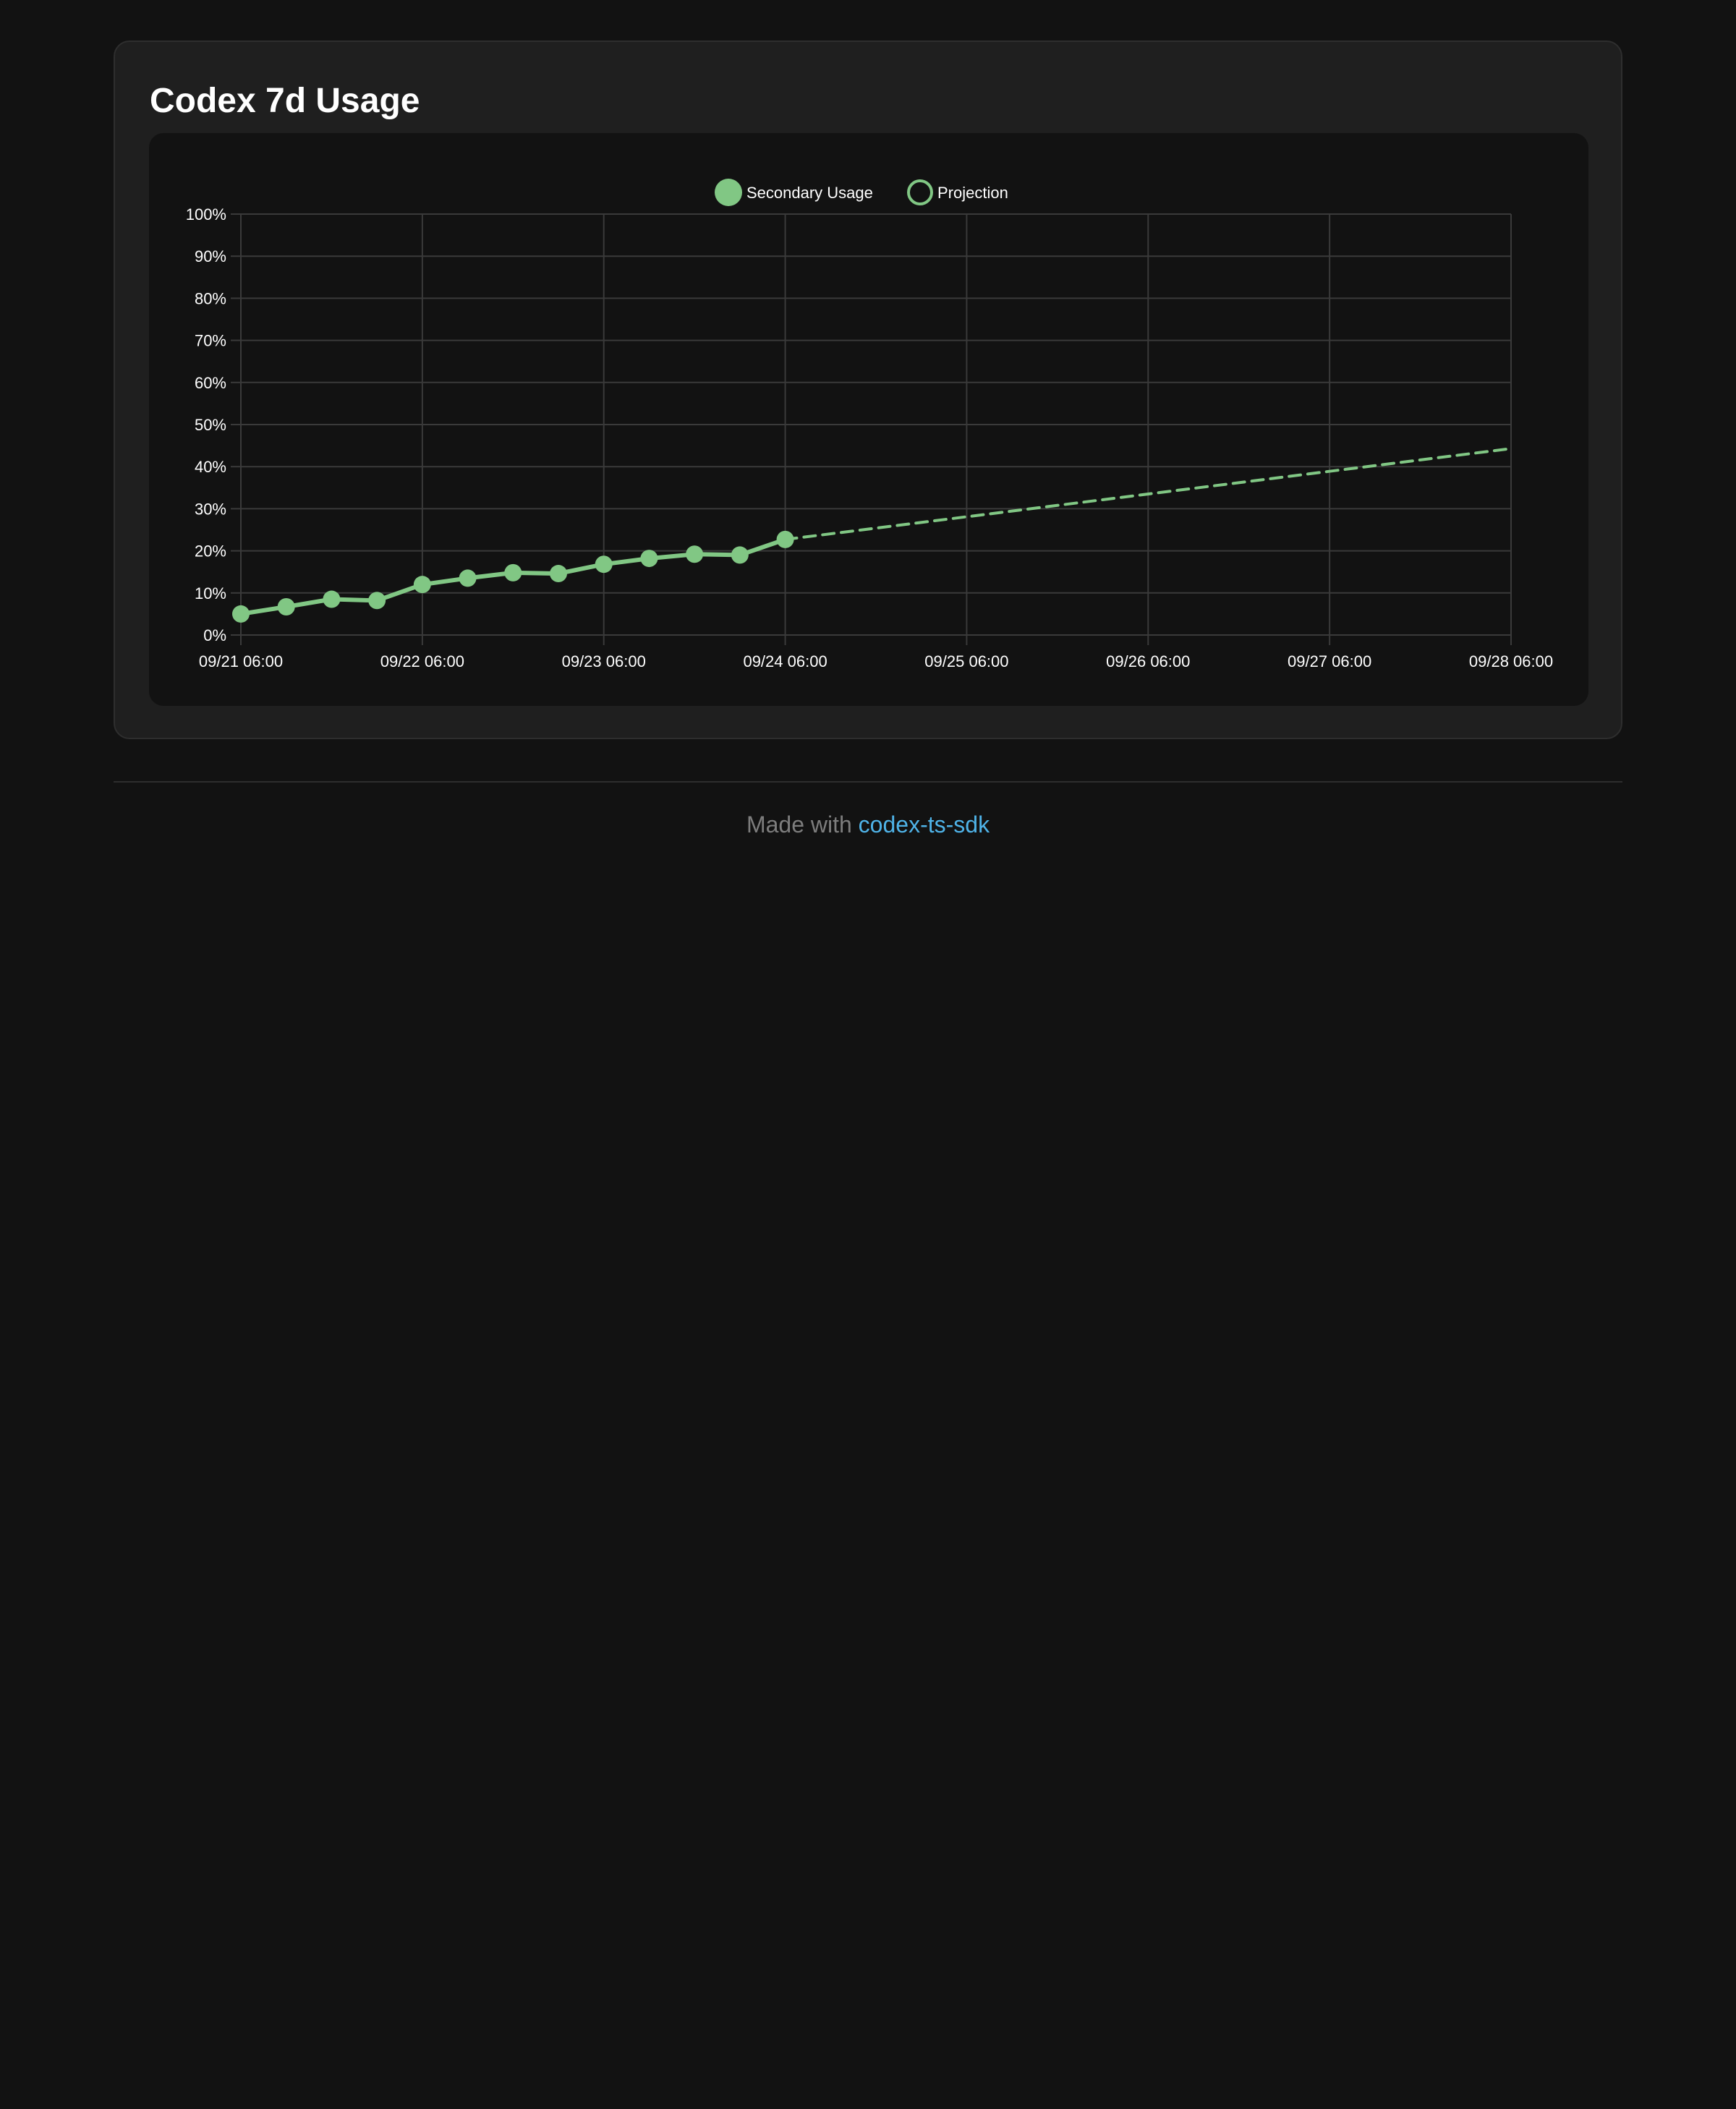  I want to click on x-tick-label: 09/28 06:00, so click(1511, 661).